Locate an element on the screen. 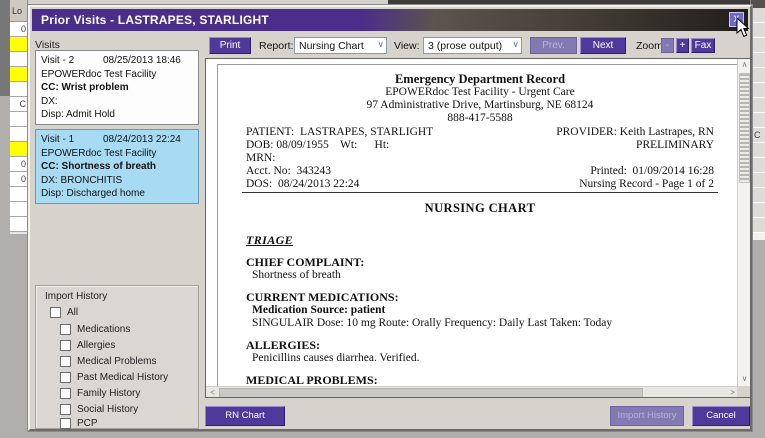 This screenshot has width=765, height=438. dialog-title: Prior Visits - LASTRAPES, STARLIGHT is located at coordinates (155, 20).